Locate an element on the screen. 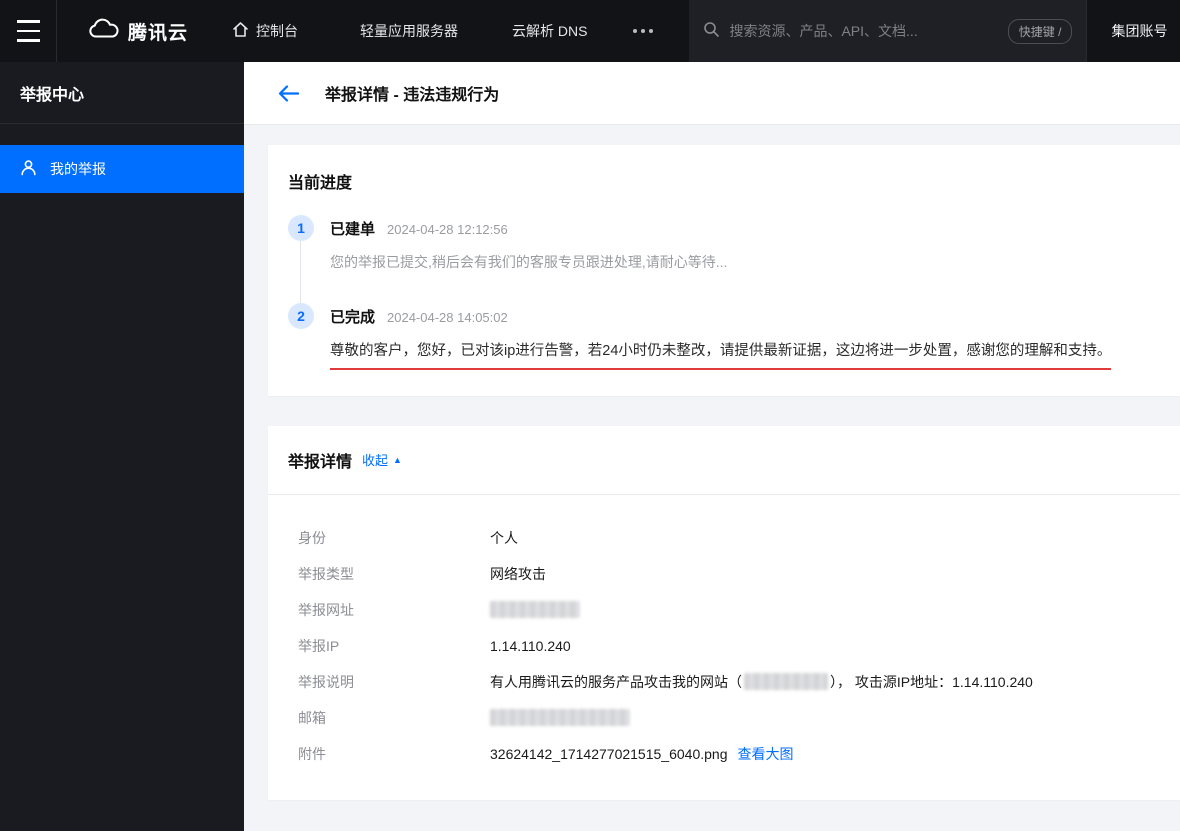 This screenshot has height=831, width=1180. home-icon is located at coordinates (240, 31).